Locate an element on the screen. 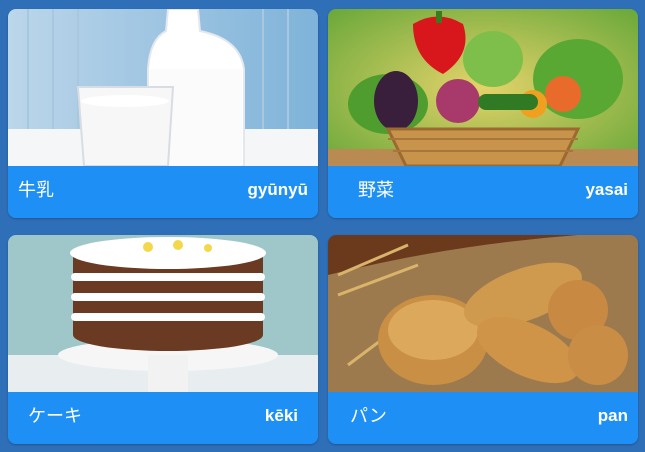  romaji-word: kēki is located at coordinates (281, 415).